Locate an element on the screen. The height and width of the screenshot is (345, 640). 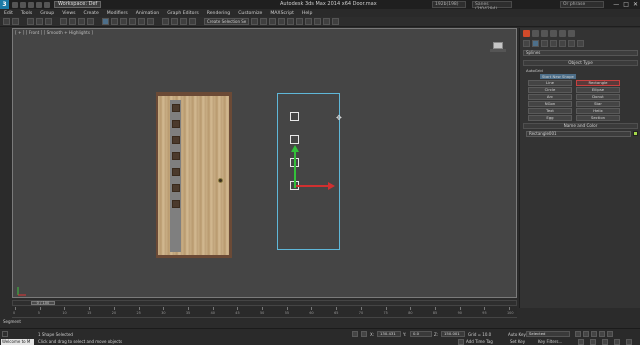
select-and-rotate-icon is located at coordinates (114, 21).